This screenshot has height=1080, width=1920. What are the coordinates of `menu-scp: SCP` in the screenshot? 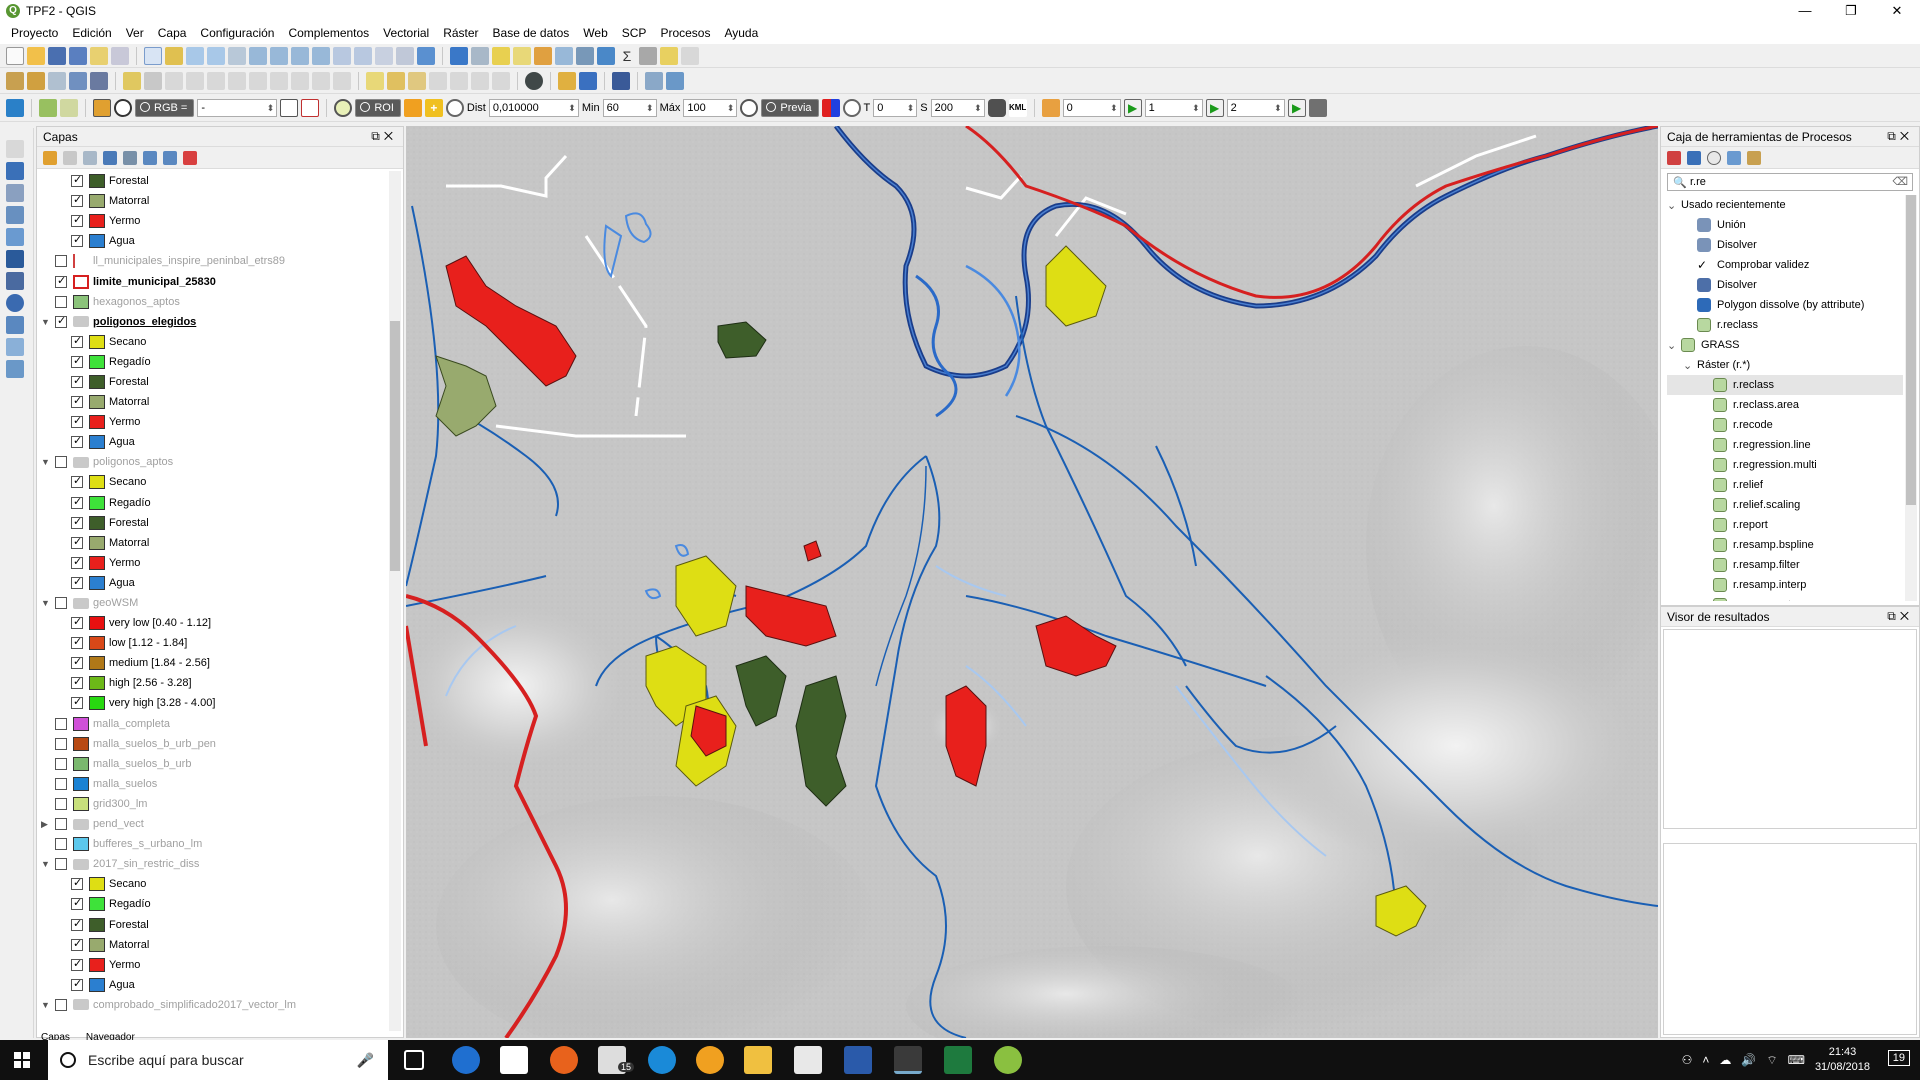 It's located at (634, 33).